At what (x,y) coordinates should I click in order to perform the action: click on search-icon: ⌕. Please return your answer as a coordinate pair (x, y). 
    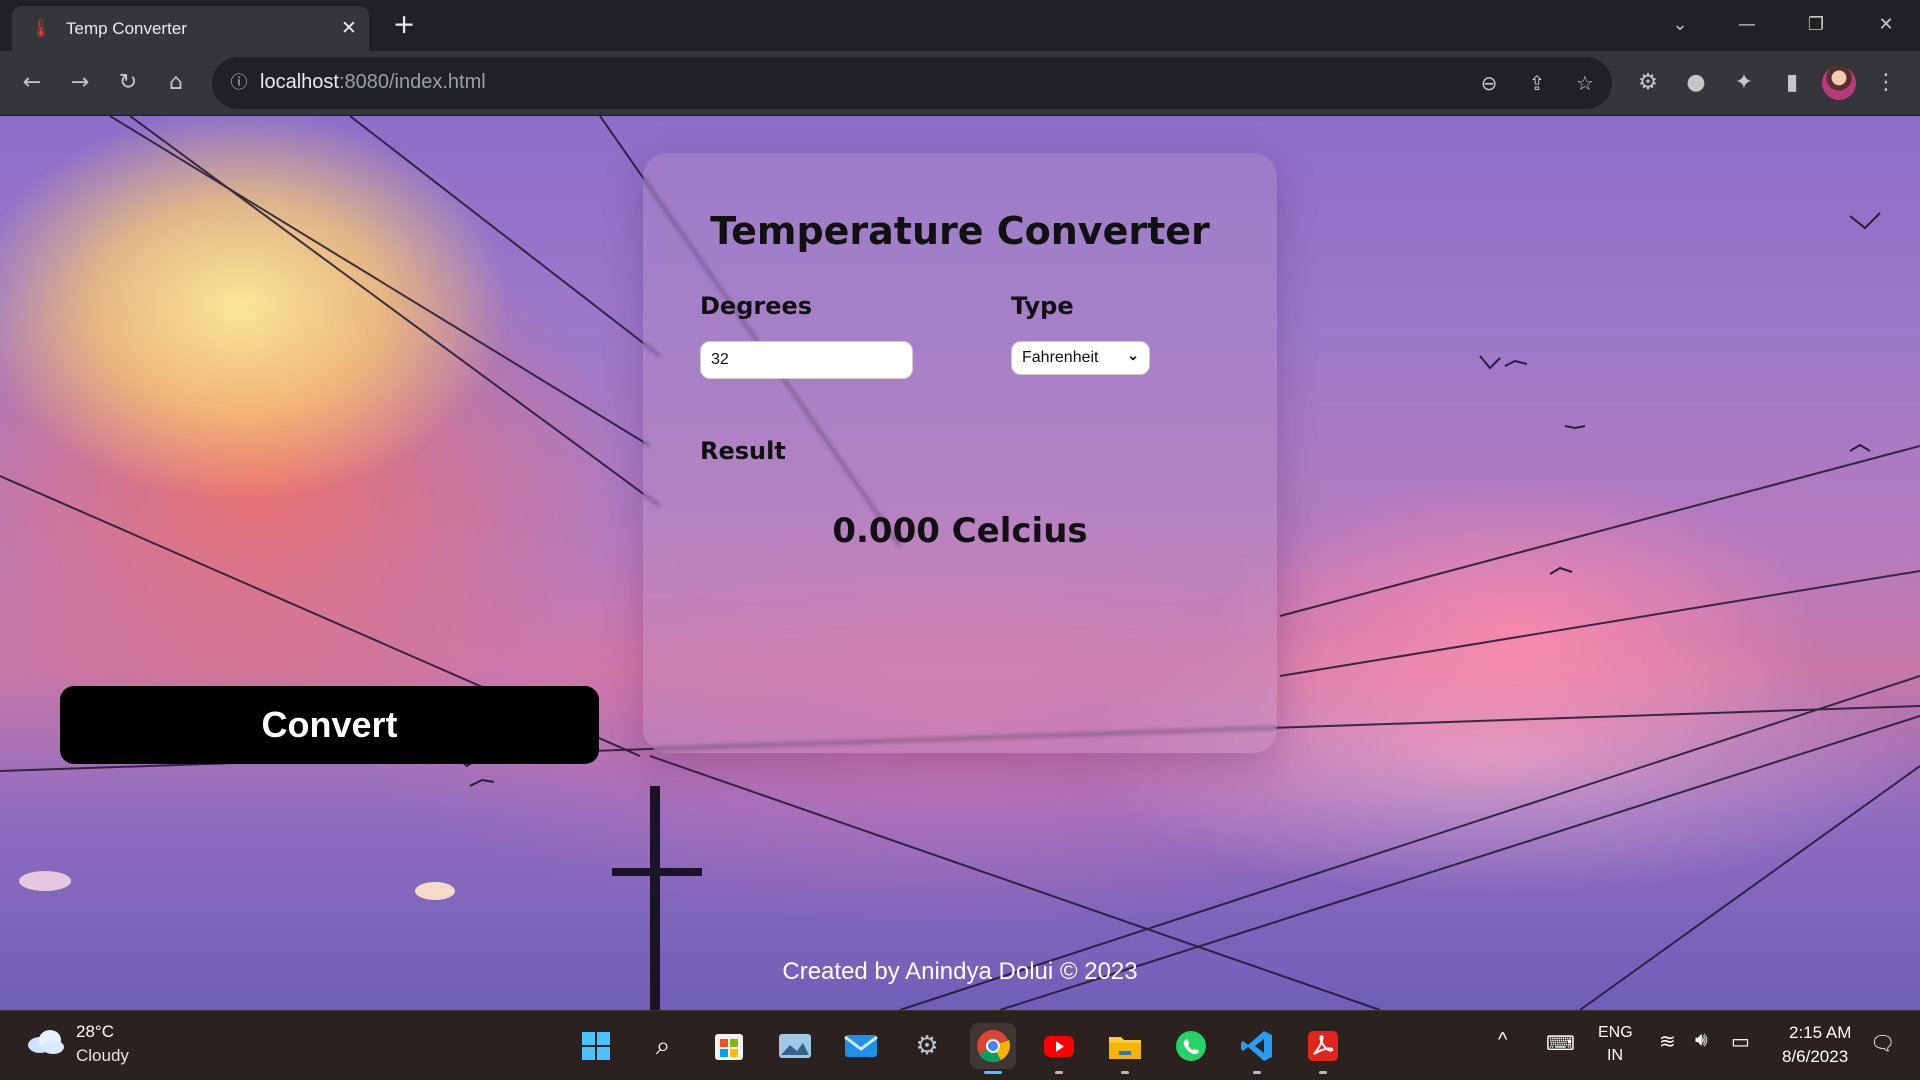
    Looking at the image, I should click on (663, 1046).